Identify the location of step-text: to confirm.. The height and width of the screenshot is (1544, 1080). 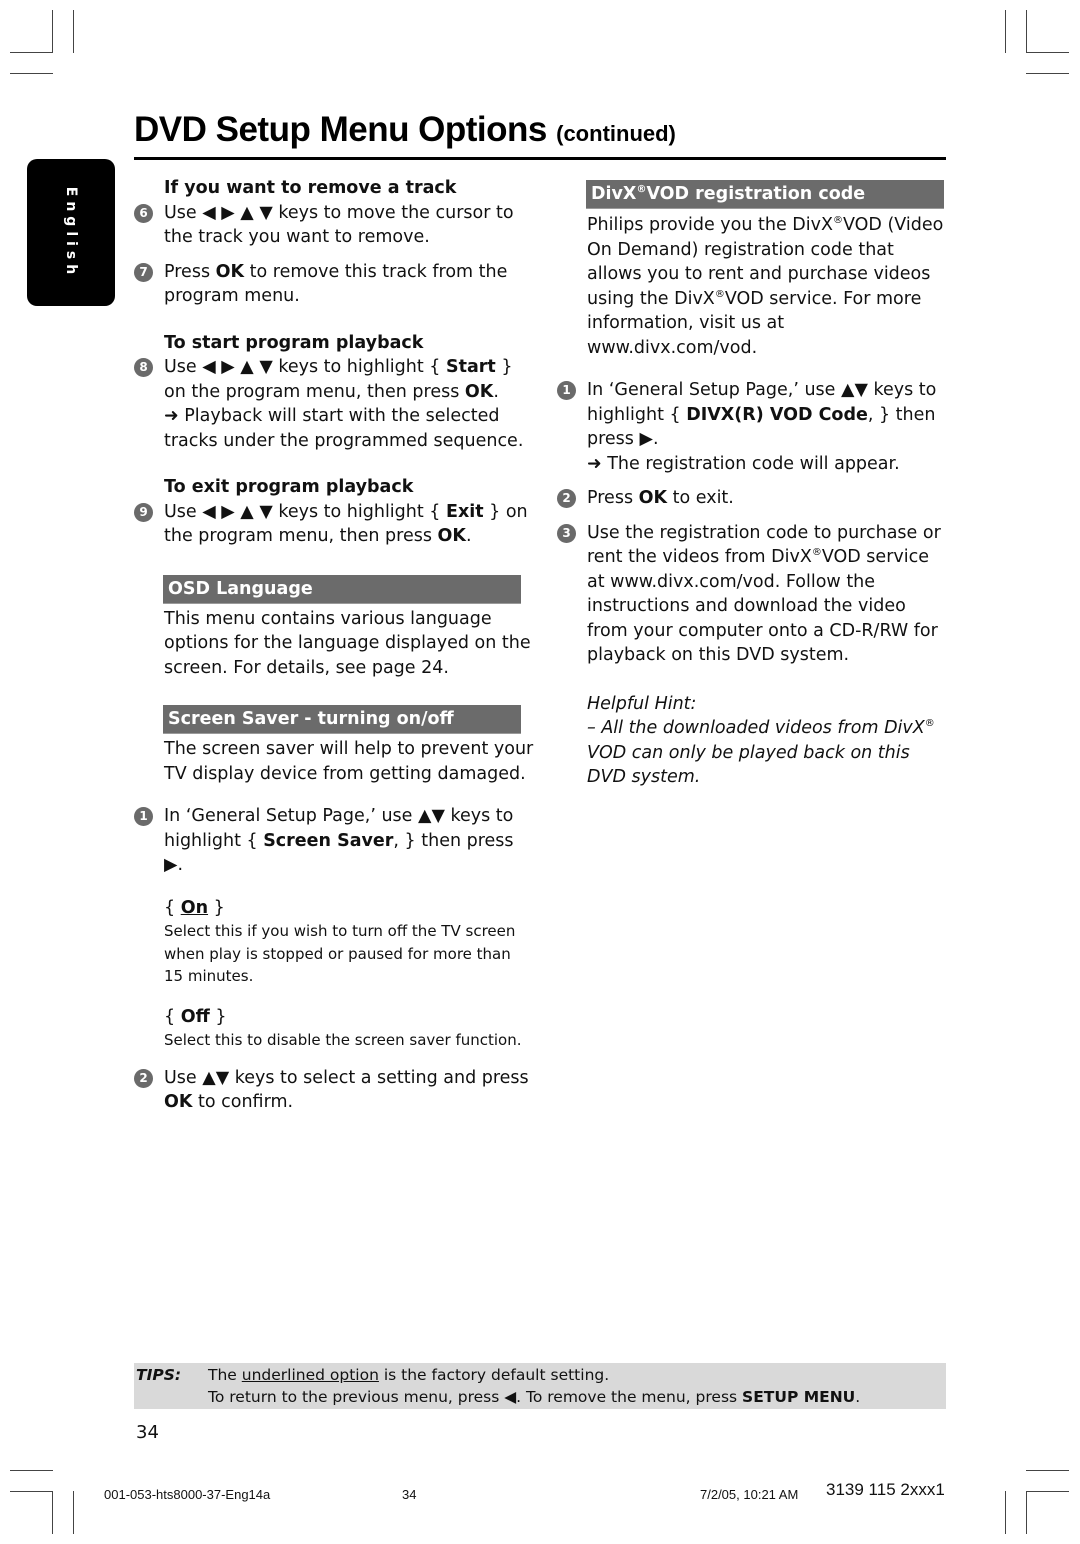
(243, 1102).